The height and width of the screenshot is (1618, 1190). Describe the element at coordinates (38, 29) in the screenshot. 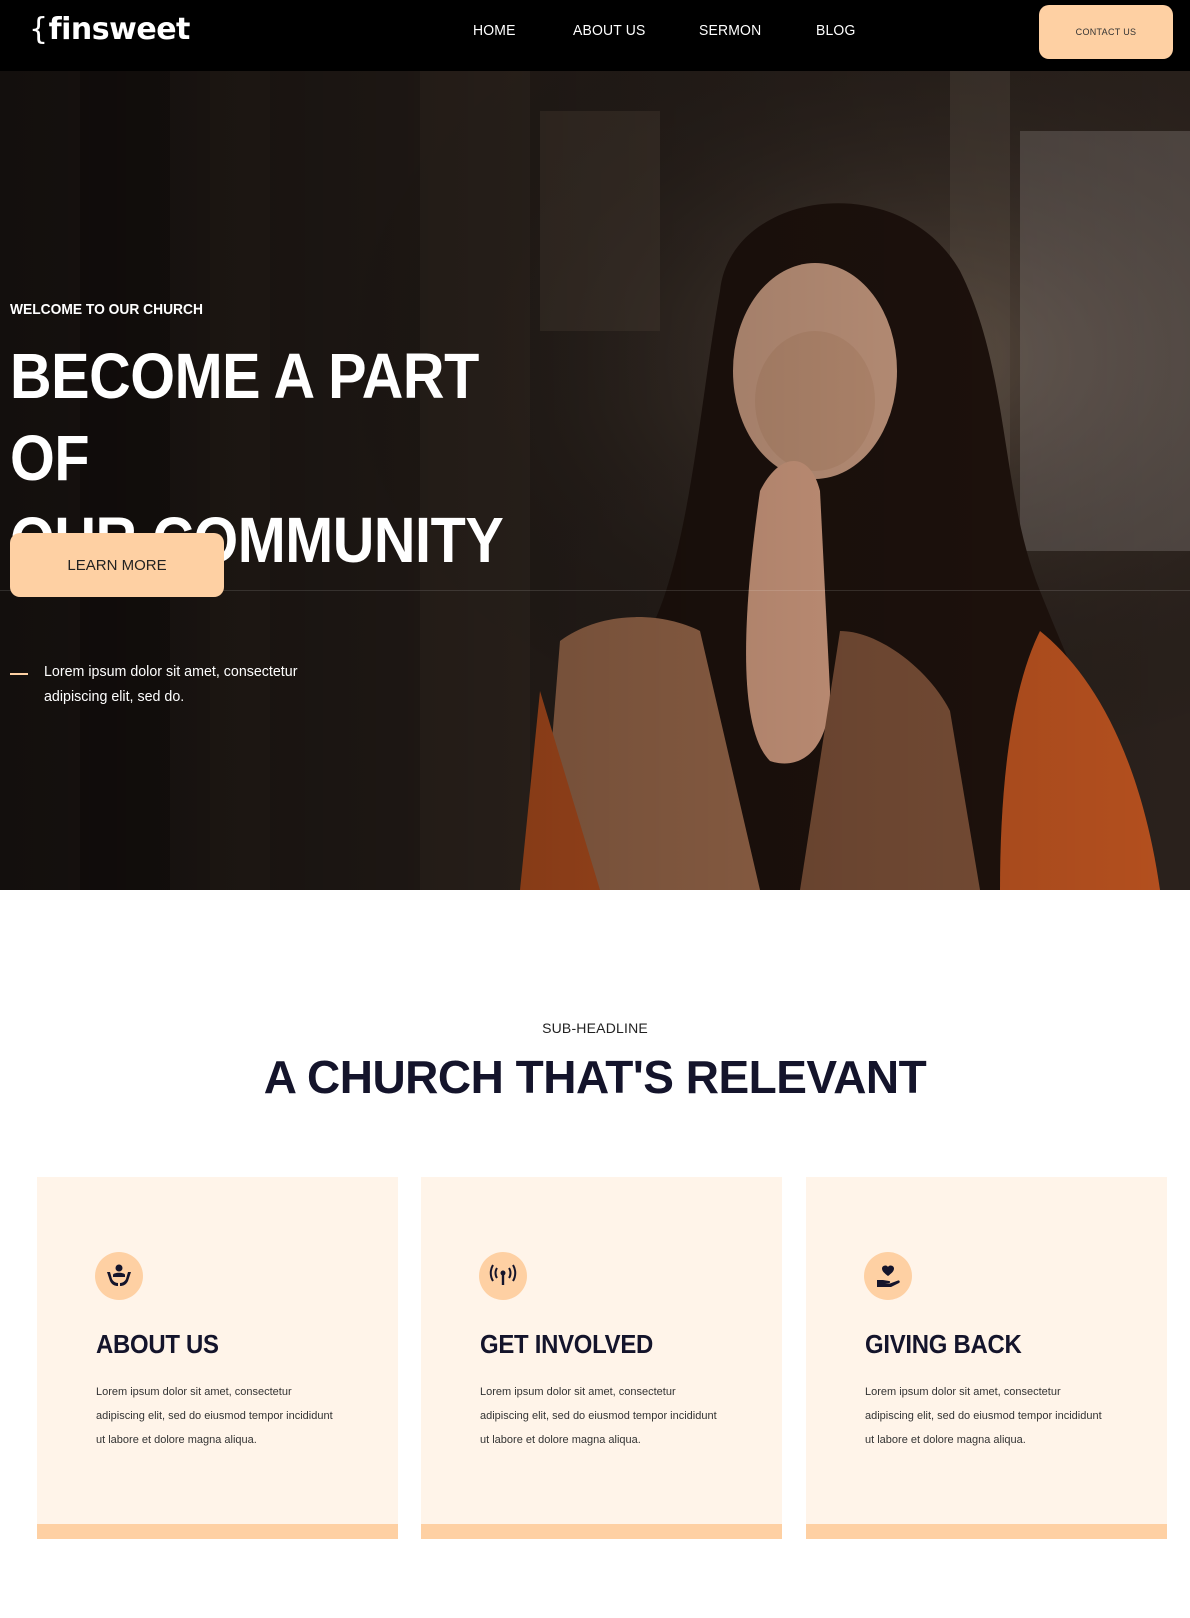

I see `logo-brace: {` at that location.